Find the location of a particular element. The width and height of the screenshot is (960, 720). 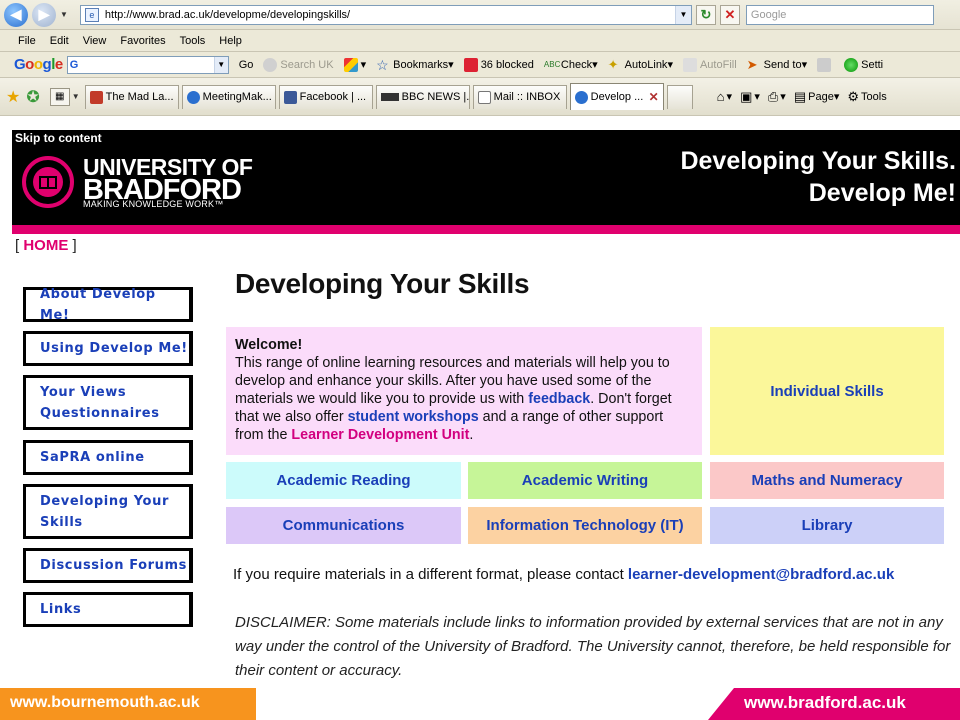

google-search-dropdown-icon: ▼ is located at coordinates (220, 64).